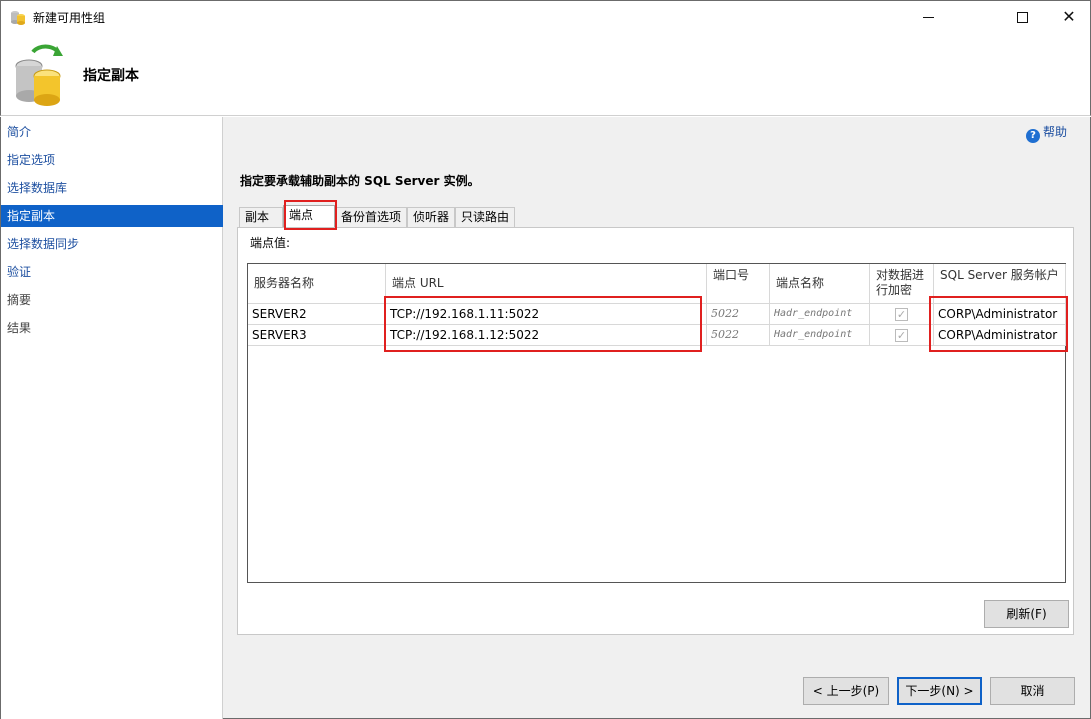 This screenshot has width=1091, height=719. Describe the element at coordinates (546, 284) in the screenshot. I see `col-endpoint-url: 端点 URL` at that location.